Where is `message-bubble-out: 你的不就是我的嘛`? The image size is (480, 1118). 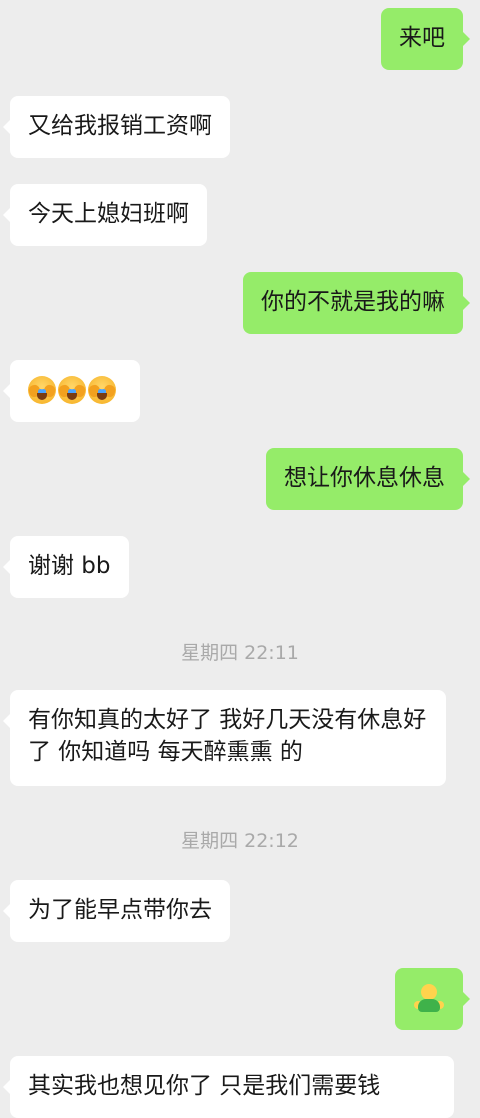
message-bubble-out: 你的不就是我的嘛 is located at coordinates (356, 303).